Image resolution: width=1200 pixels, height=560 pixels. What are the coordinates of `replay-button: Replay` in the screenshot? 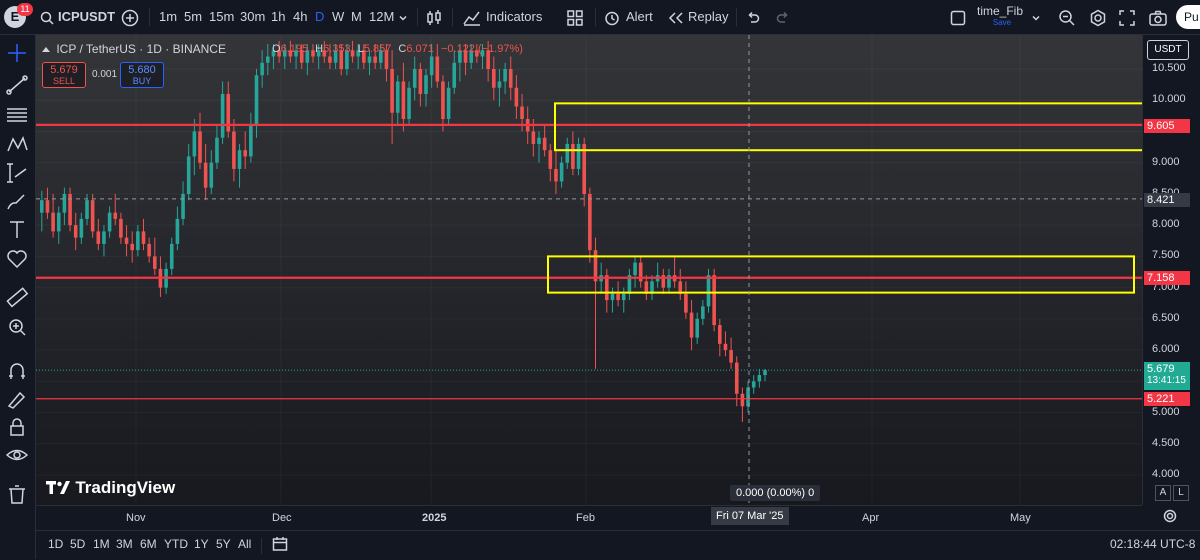 It's located at (708, 17).